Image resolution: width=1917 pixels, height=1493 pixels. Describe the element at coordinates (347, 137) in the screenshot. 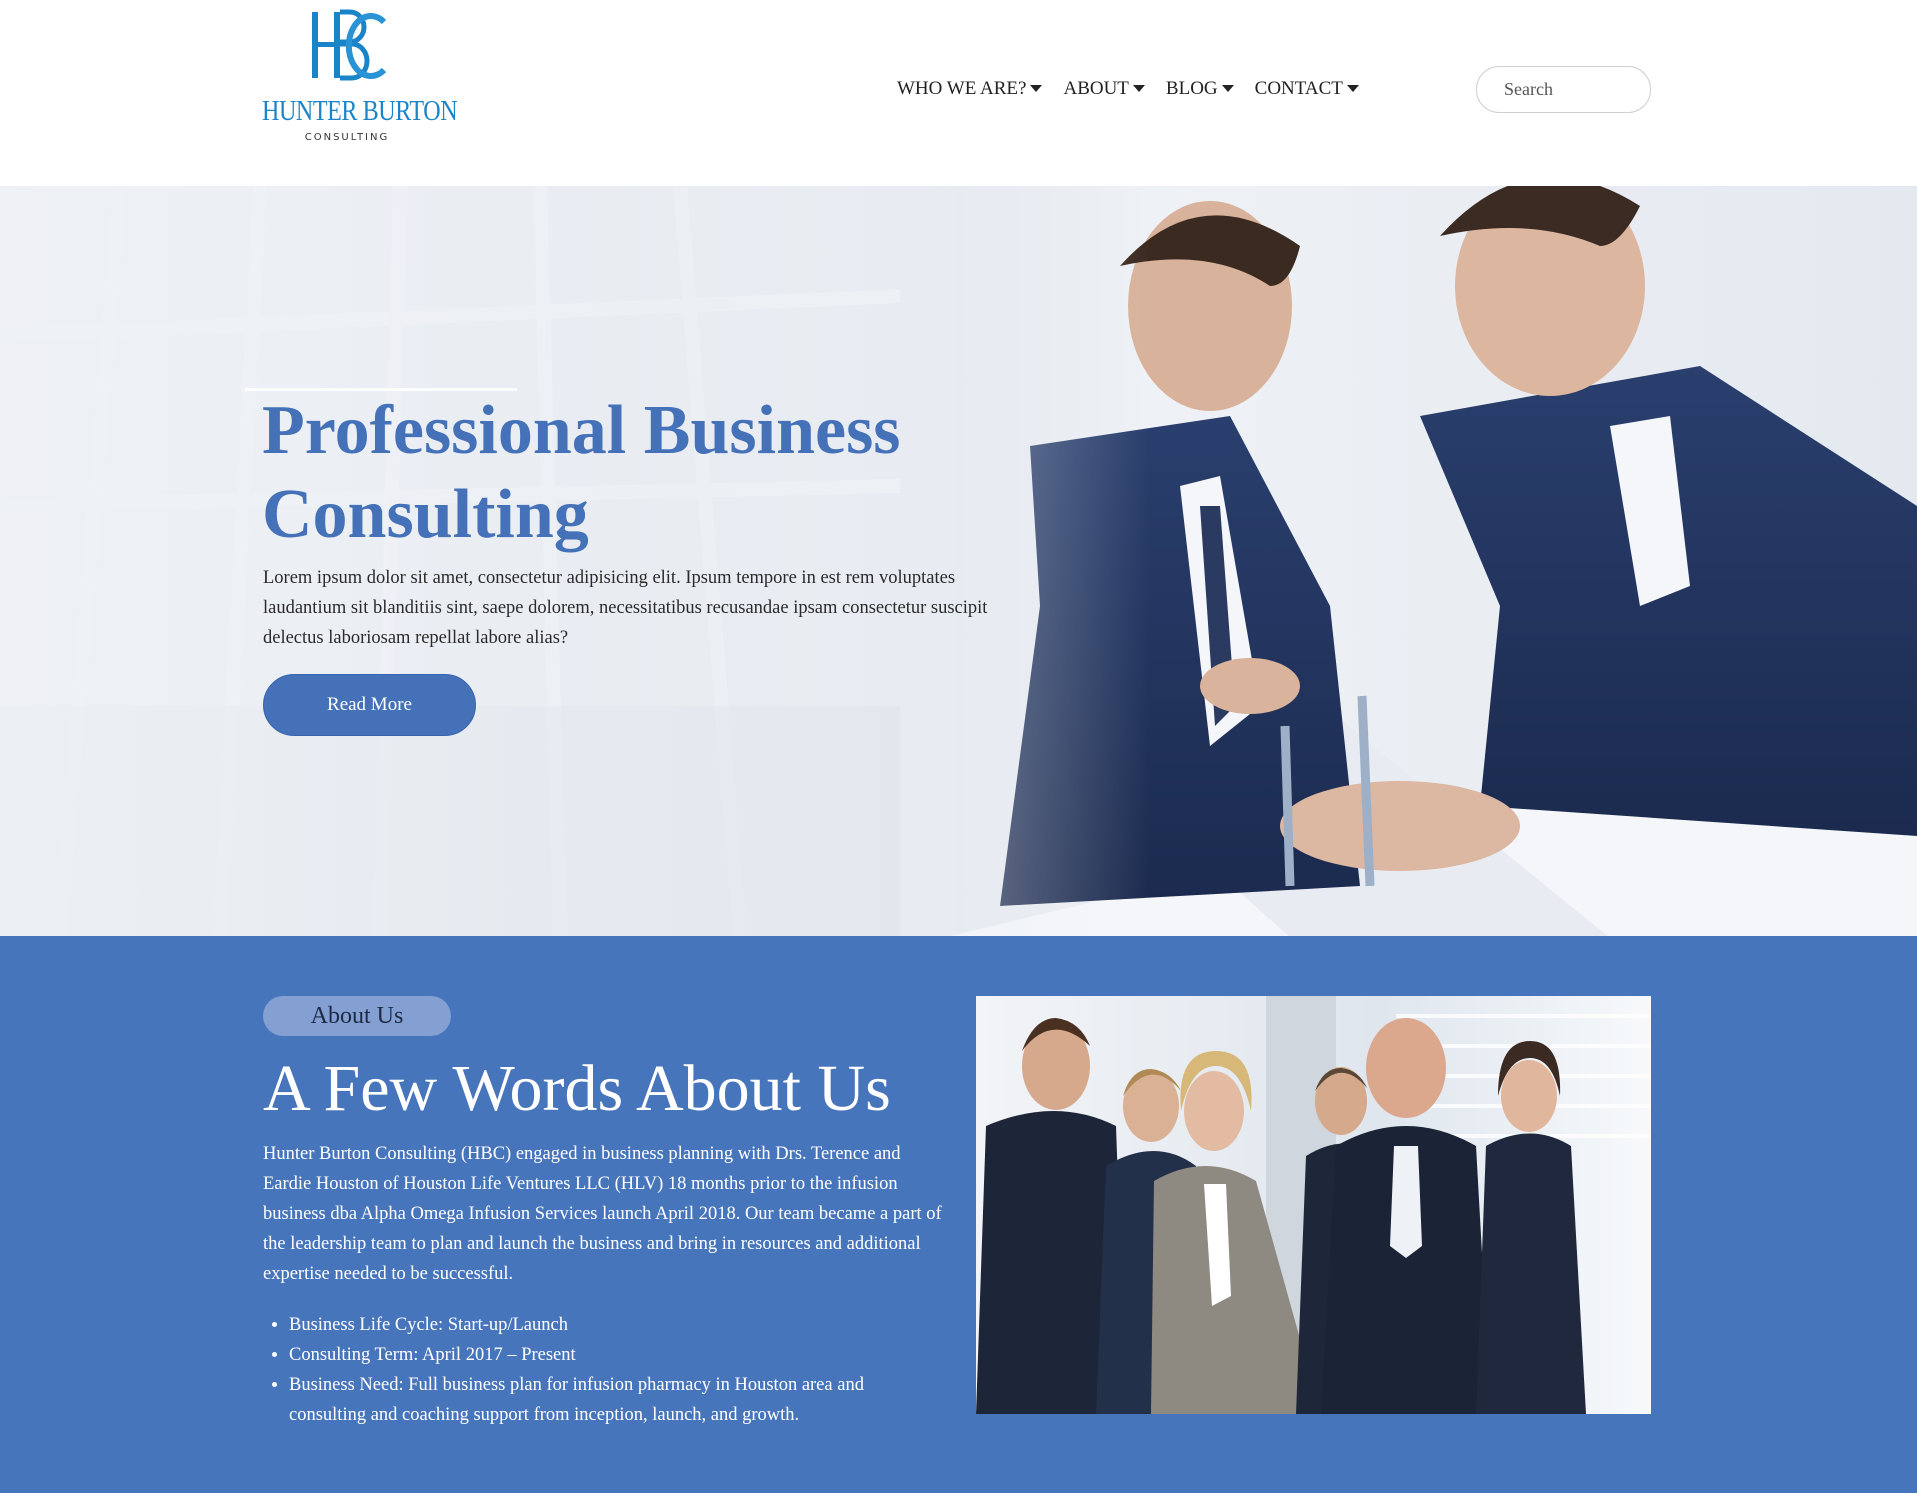

I see `logo-subtitle: CONSULTING` at that location.